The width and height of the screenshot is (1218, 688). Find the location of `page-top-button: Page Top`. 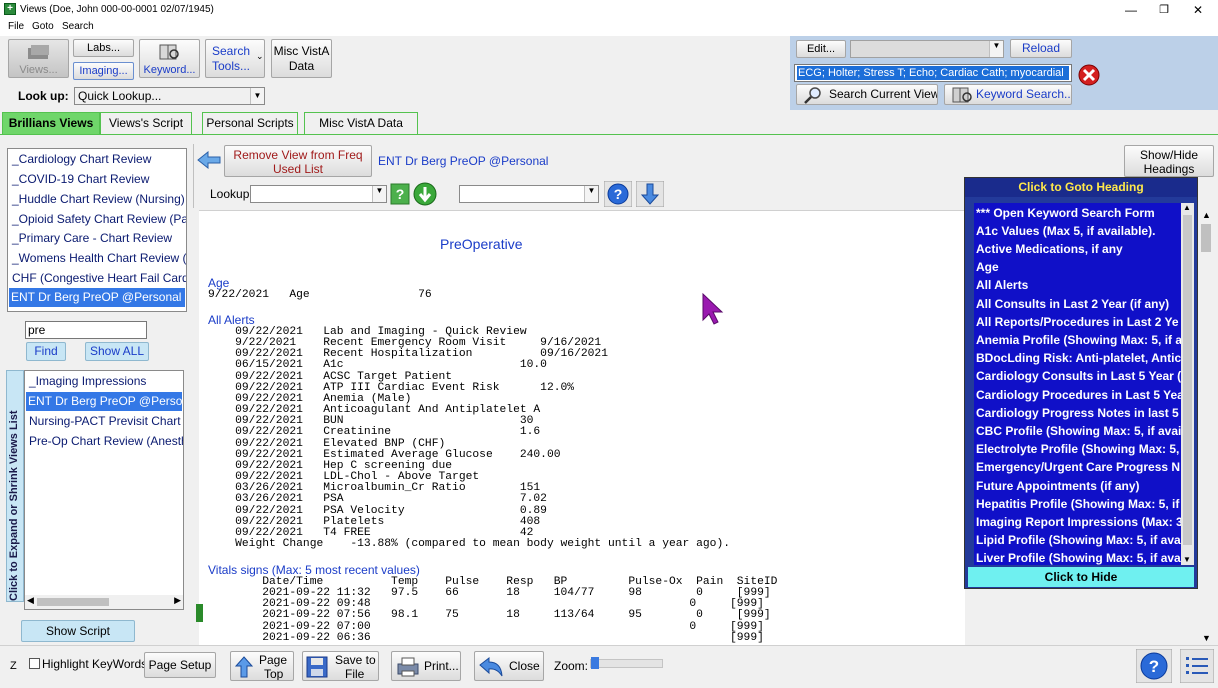

page-top-button: Page Top is located at coordinates (262, 666).